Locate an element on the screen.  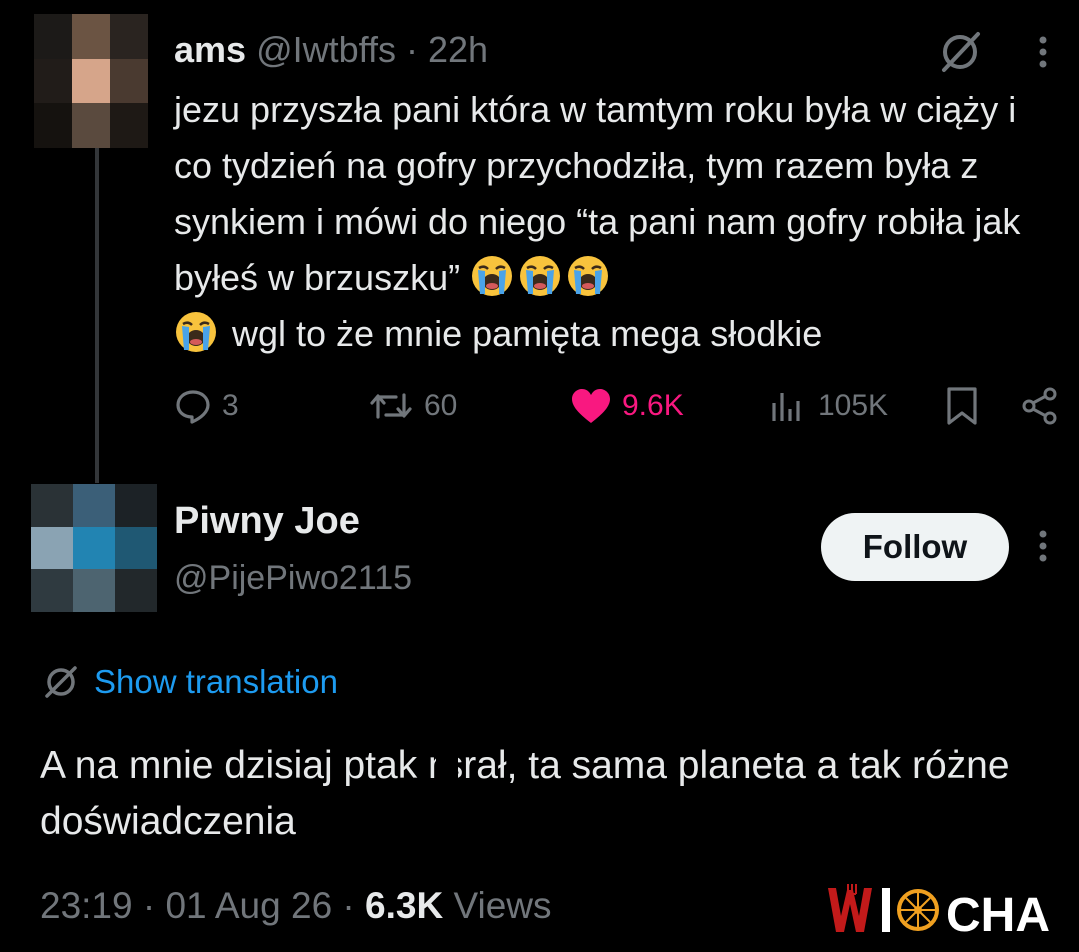
heart-icon is located at coordinates (591, 406).